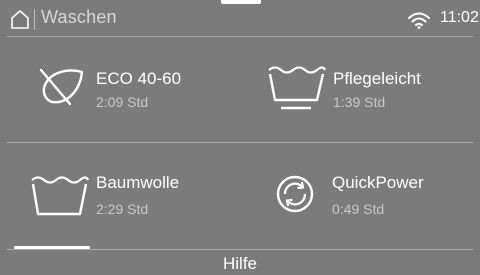 The height and width of the screenshot is (275, 480). Describe the element at coordinates (378, 182) in the screenshot. I see `program-name: QuickPower` at that location.